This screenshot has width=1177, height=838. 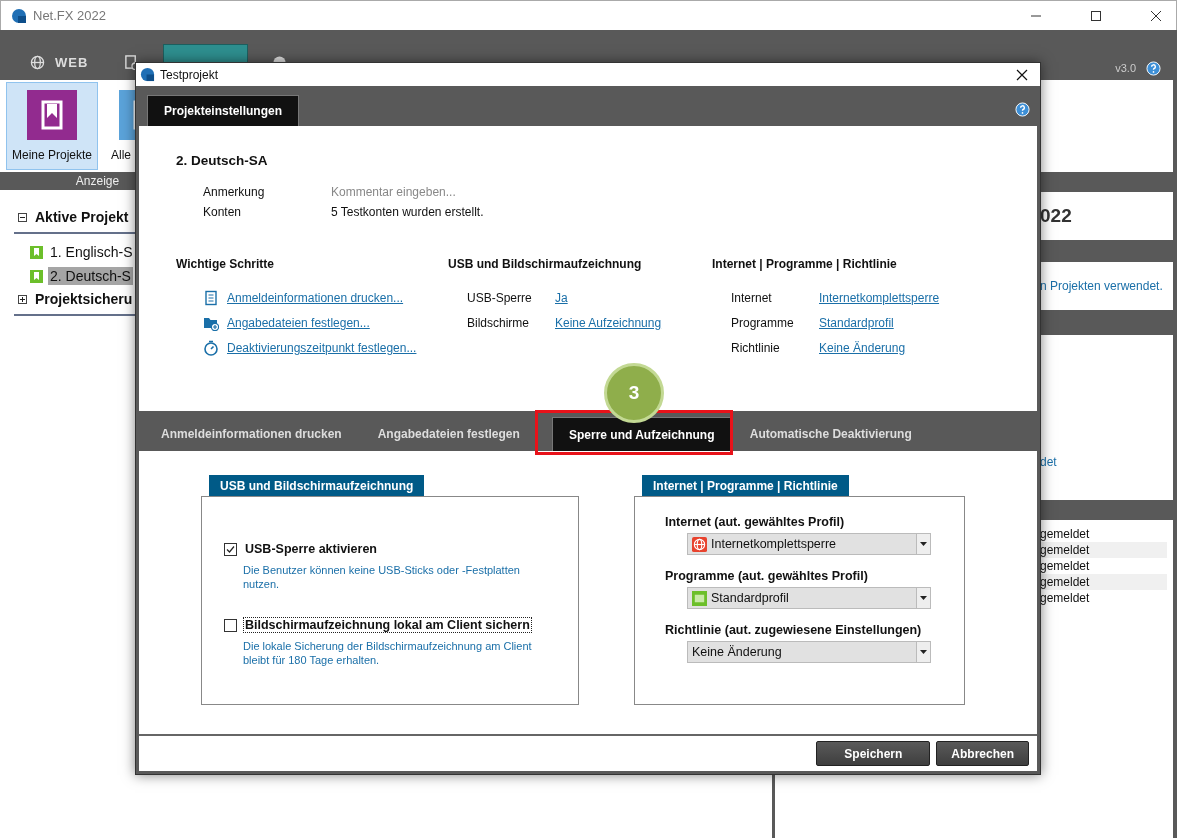 What do you see at coordinates (755, 522) in the screenshot?
I see `dropdown-label: Internet (aut. gewähltes Profil)` at bounding box center [755, 522].